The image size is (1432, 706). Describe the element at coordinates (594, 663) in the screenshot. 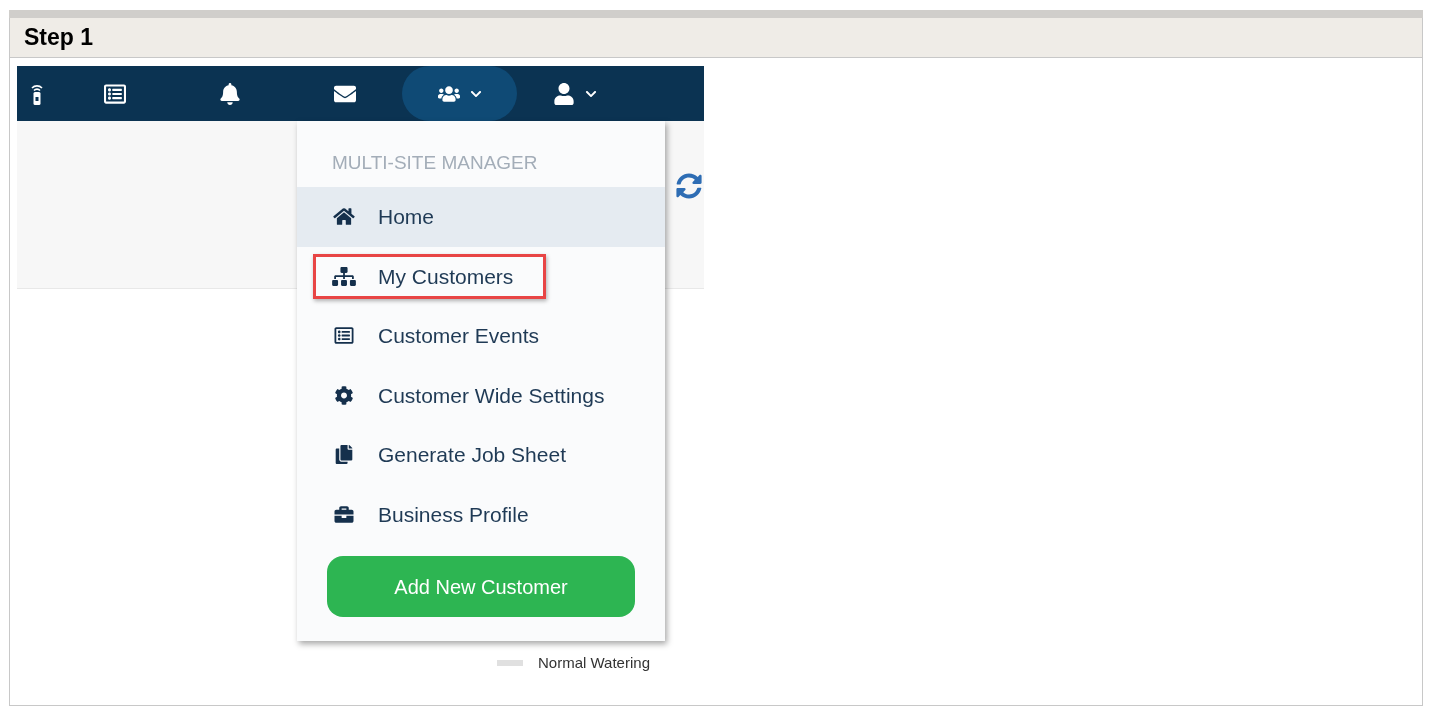

I see `legend-label: Normal Watering` at that location.